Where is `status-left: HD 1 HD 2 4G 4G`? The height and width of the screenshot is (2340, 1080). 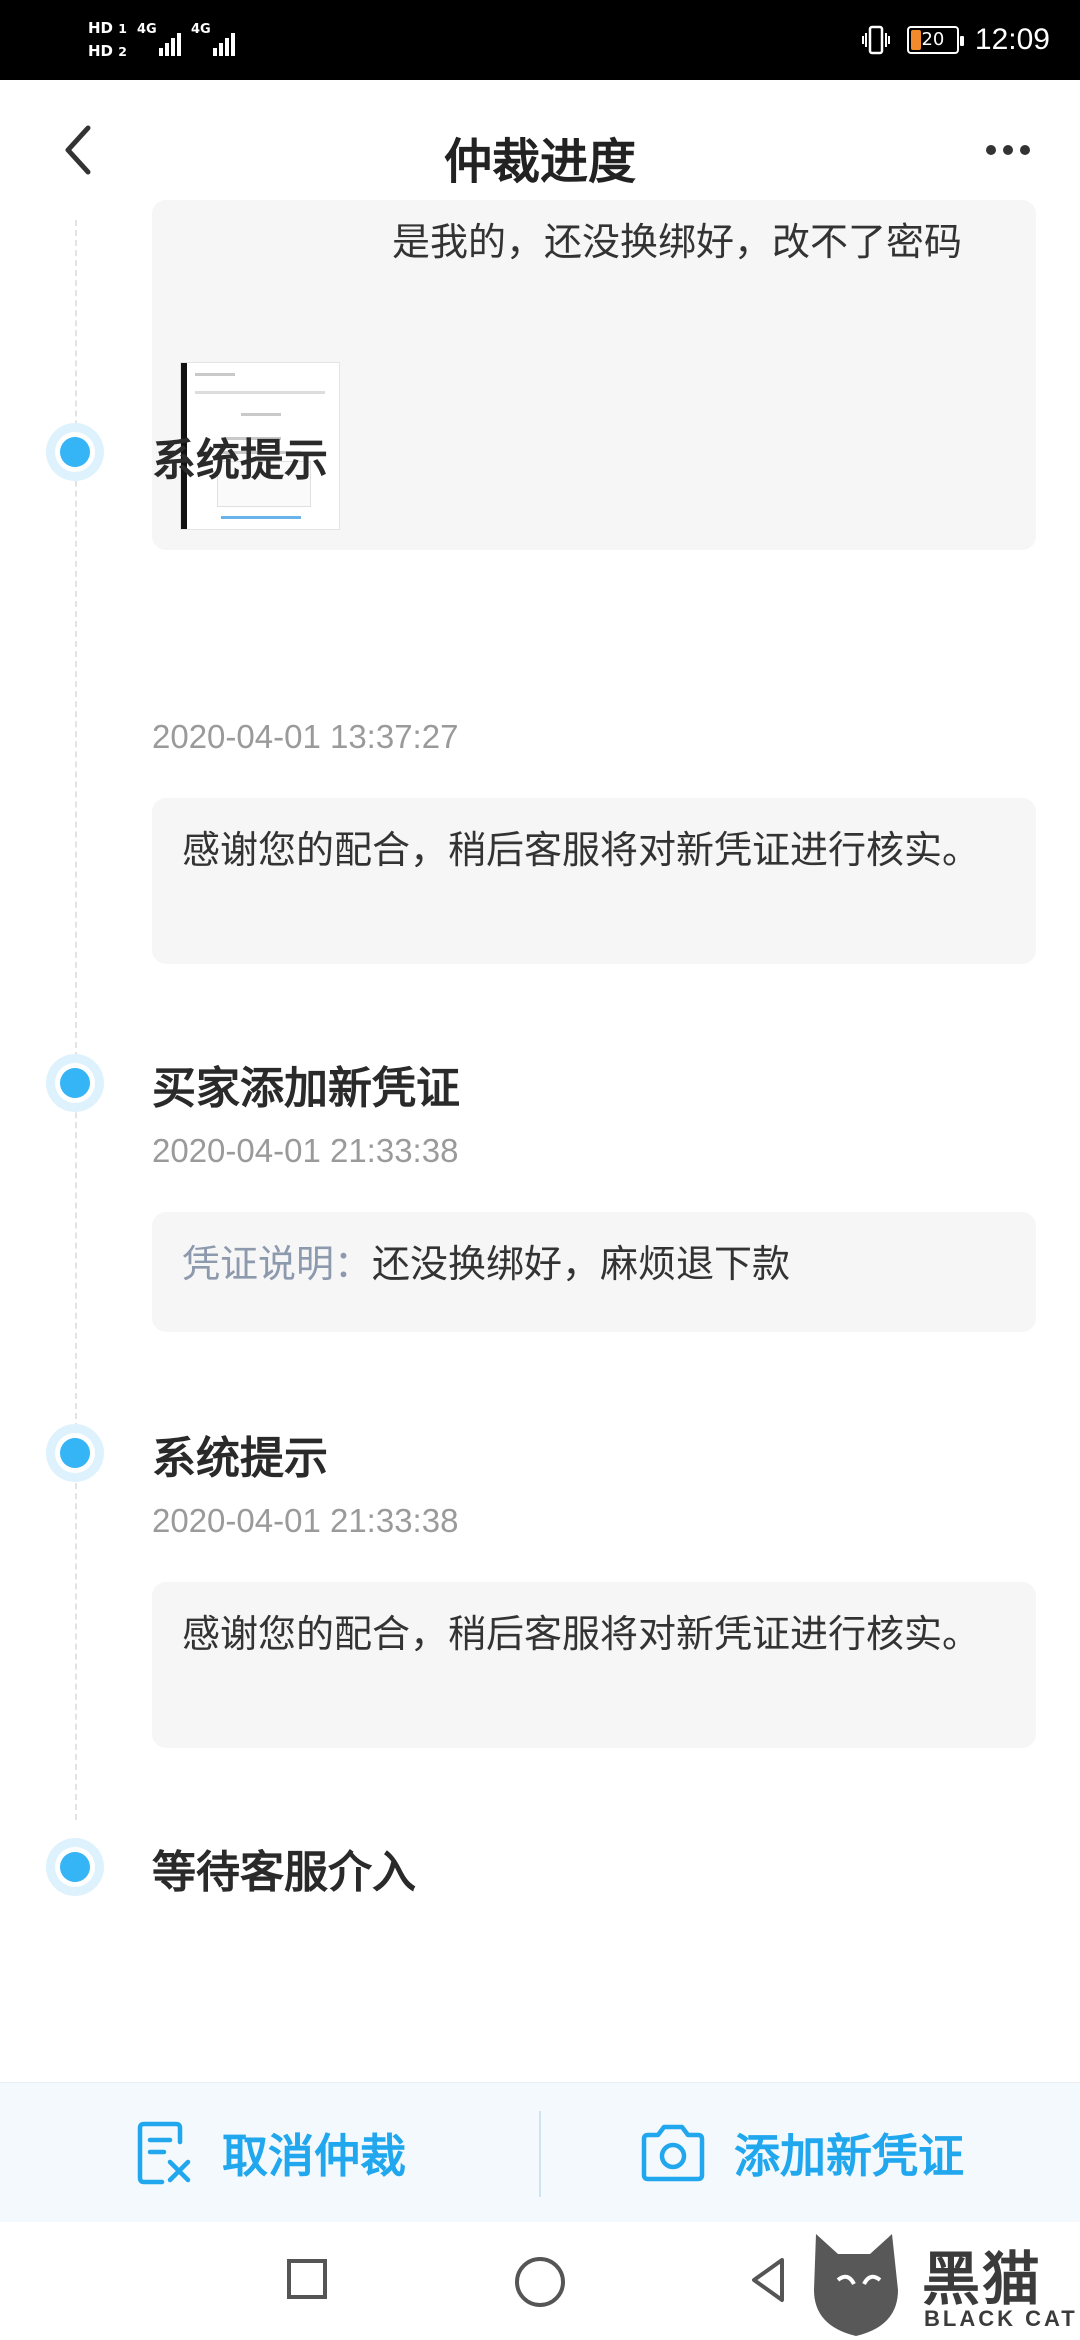 status-left: HD 1 HD 2 4G 4G is located at coordinates (161, 40).